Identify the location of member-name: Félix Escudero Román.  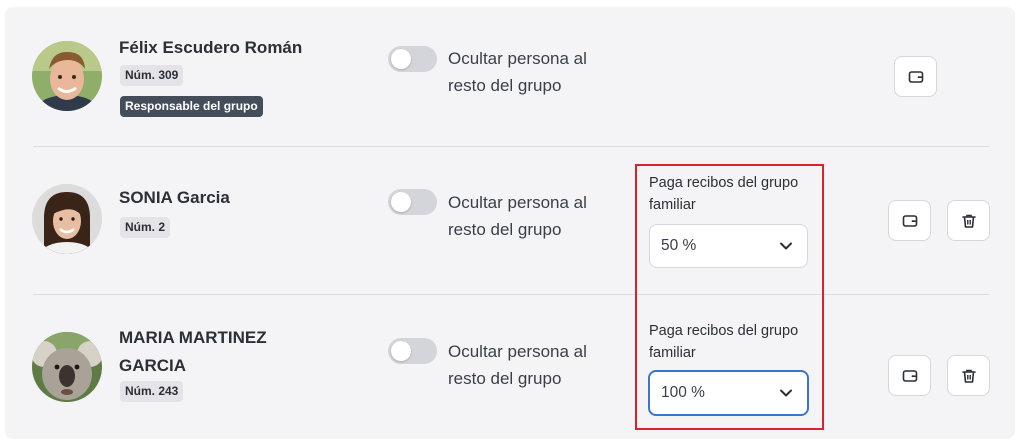
(211, 47).